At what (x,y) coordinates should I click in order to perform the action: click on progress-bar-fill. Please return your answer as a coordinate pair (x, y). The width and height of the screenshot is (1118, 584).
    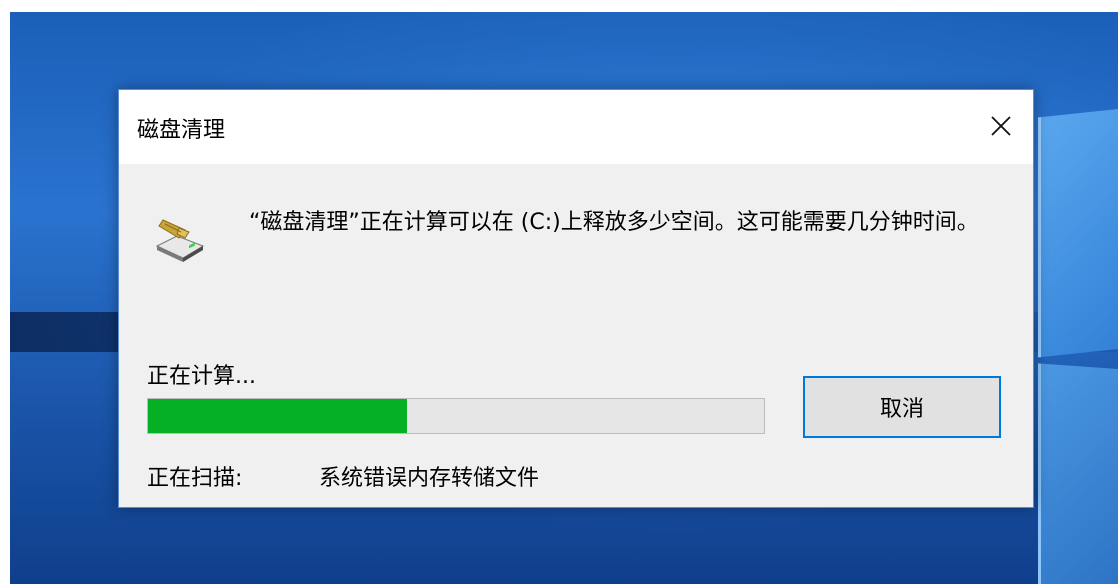
    Looking at the image, I should click on (277, 416).